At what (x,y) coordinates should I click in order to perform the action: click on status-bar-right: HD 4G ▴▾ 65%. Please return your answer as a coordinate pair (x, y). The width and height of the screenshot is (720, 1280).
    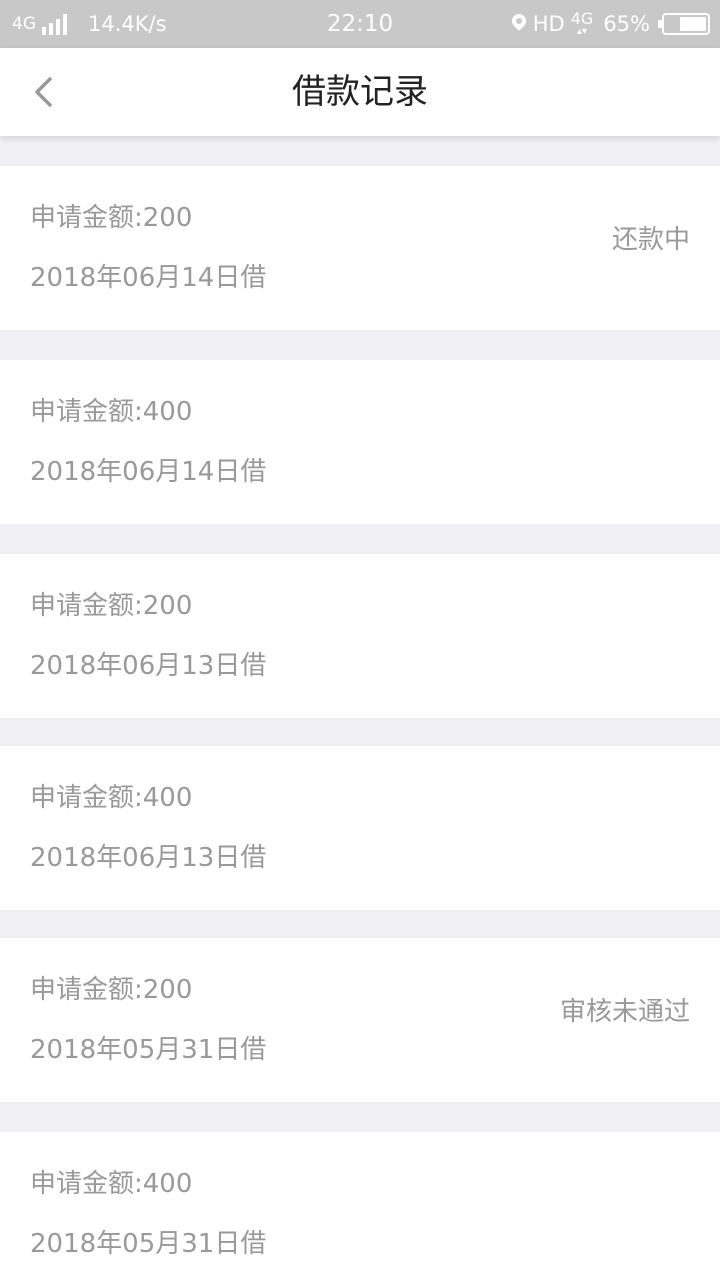
    Looking at the image, I should click on (610, 24).